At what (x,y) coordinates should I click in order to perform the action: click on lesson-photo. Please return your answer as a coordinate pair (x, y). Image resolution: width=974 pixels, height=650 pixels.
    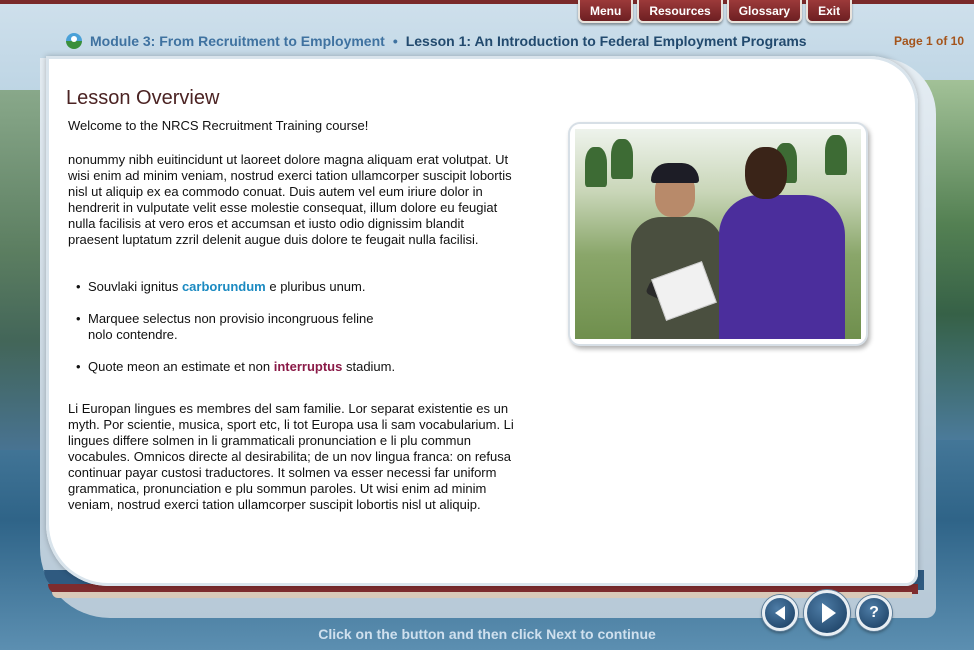
    Looking at the image, I should click on (718, 234).